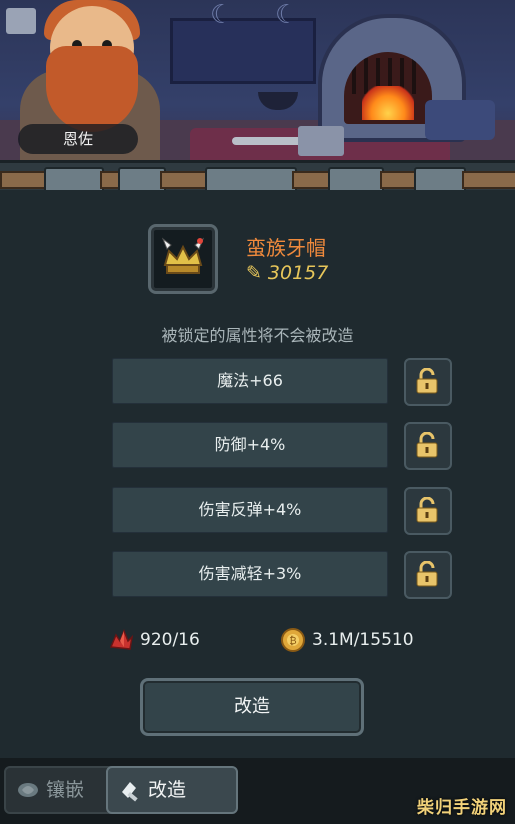  Describe the element at coordinates (252, 707) in the screenshot. I see `reforge-button: 改造` at that location.